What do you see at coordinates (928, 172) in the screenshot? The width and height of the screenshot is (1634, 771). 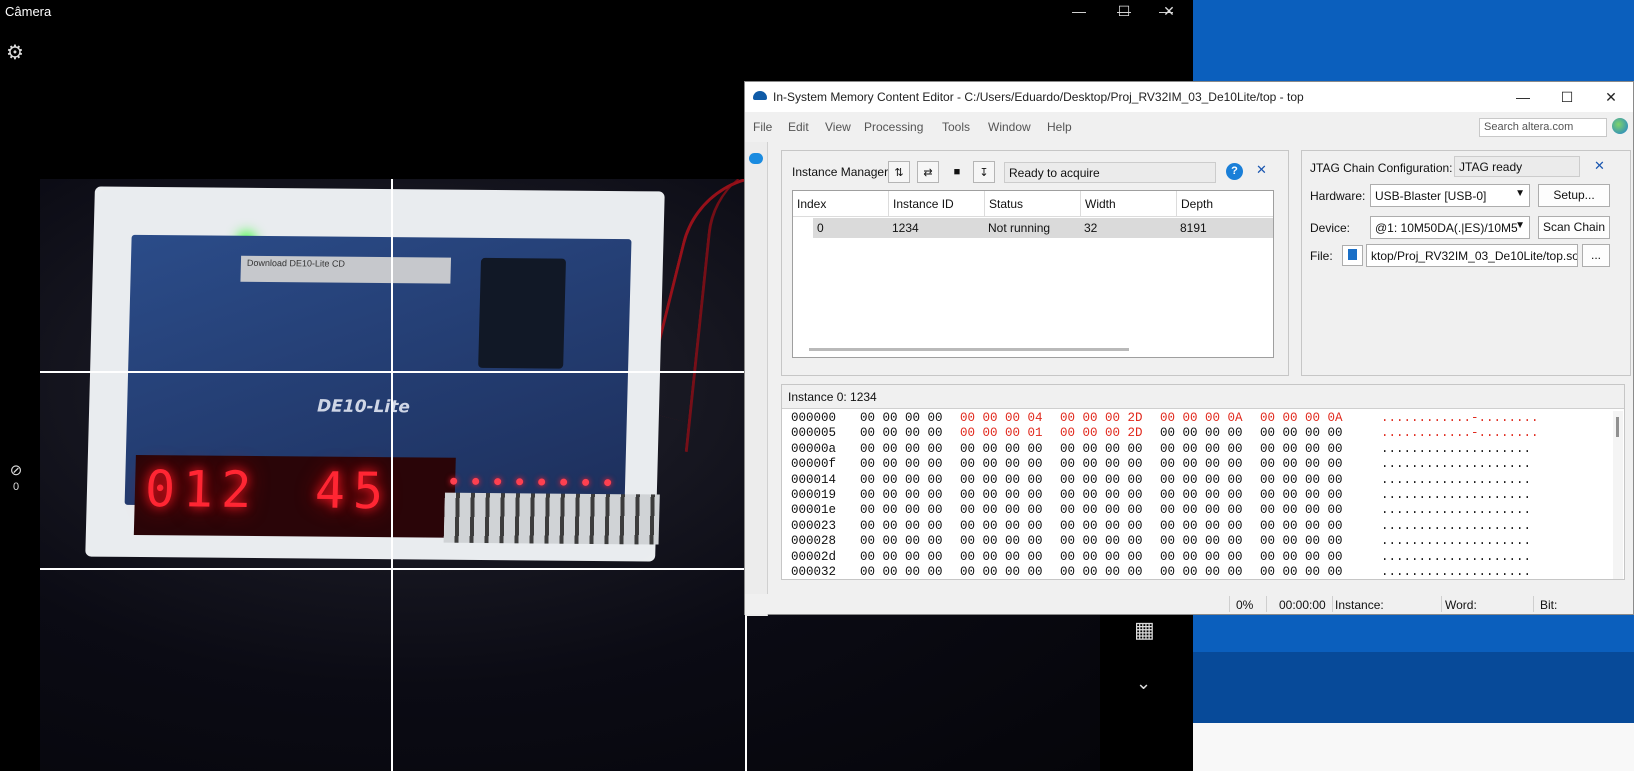 I see `continuous-read-icon: ⇄` at bounding box center [928, 172].